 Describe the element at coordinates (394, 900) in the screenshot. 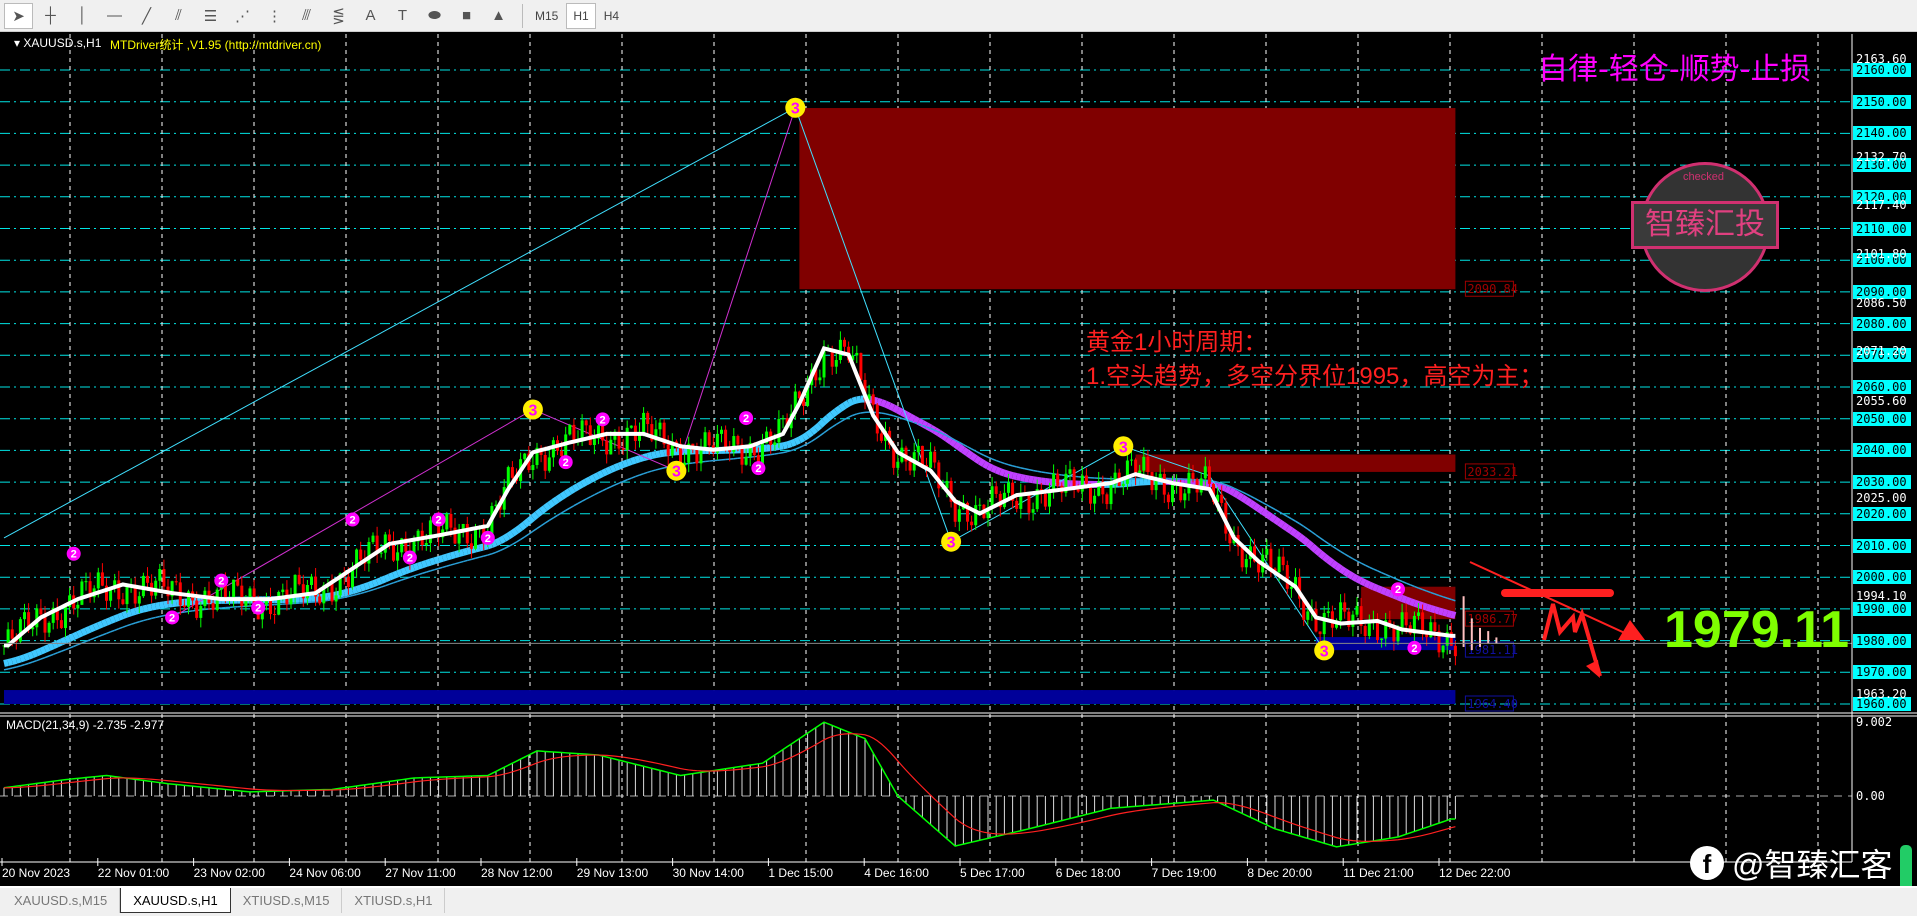

I see `tab-xtiusd-s-h1: XTIUSD.s,H1` at that location.